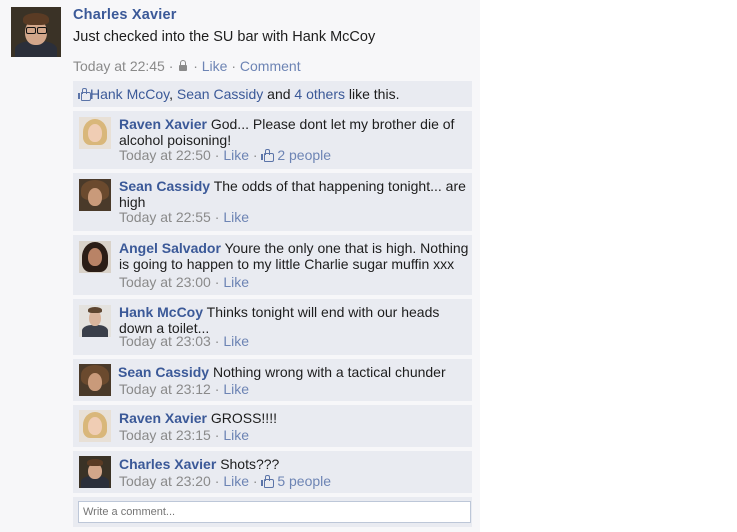 This screenshot has width=737, height=532. I want to click on comment-timestamp: Today at 23:20, so click(165, 481).